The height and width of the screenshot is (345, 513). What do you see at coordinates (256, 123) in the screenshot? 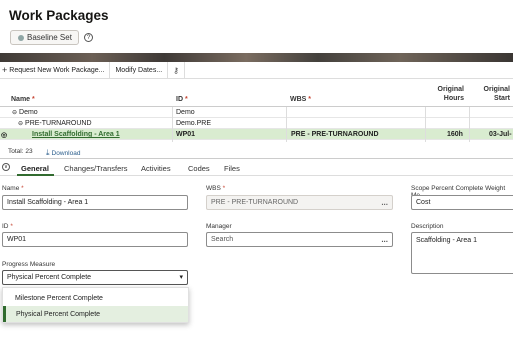
I see `table-row: ⊖ PRE-TURNAROUND Demo.PRE` at bounding box center [256, 123].